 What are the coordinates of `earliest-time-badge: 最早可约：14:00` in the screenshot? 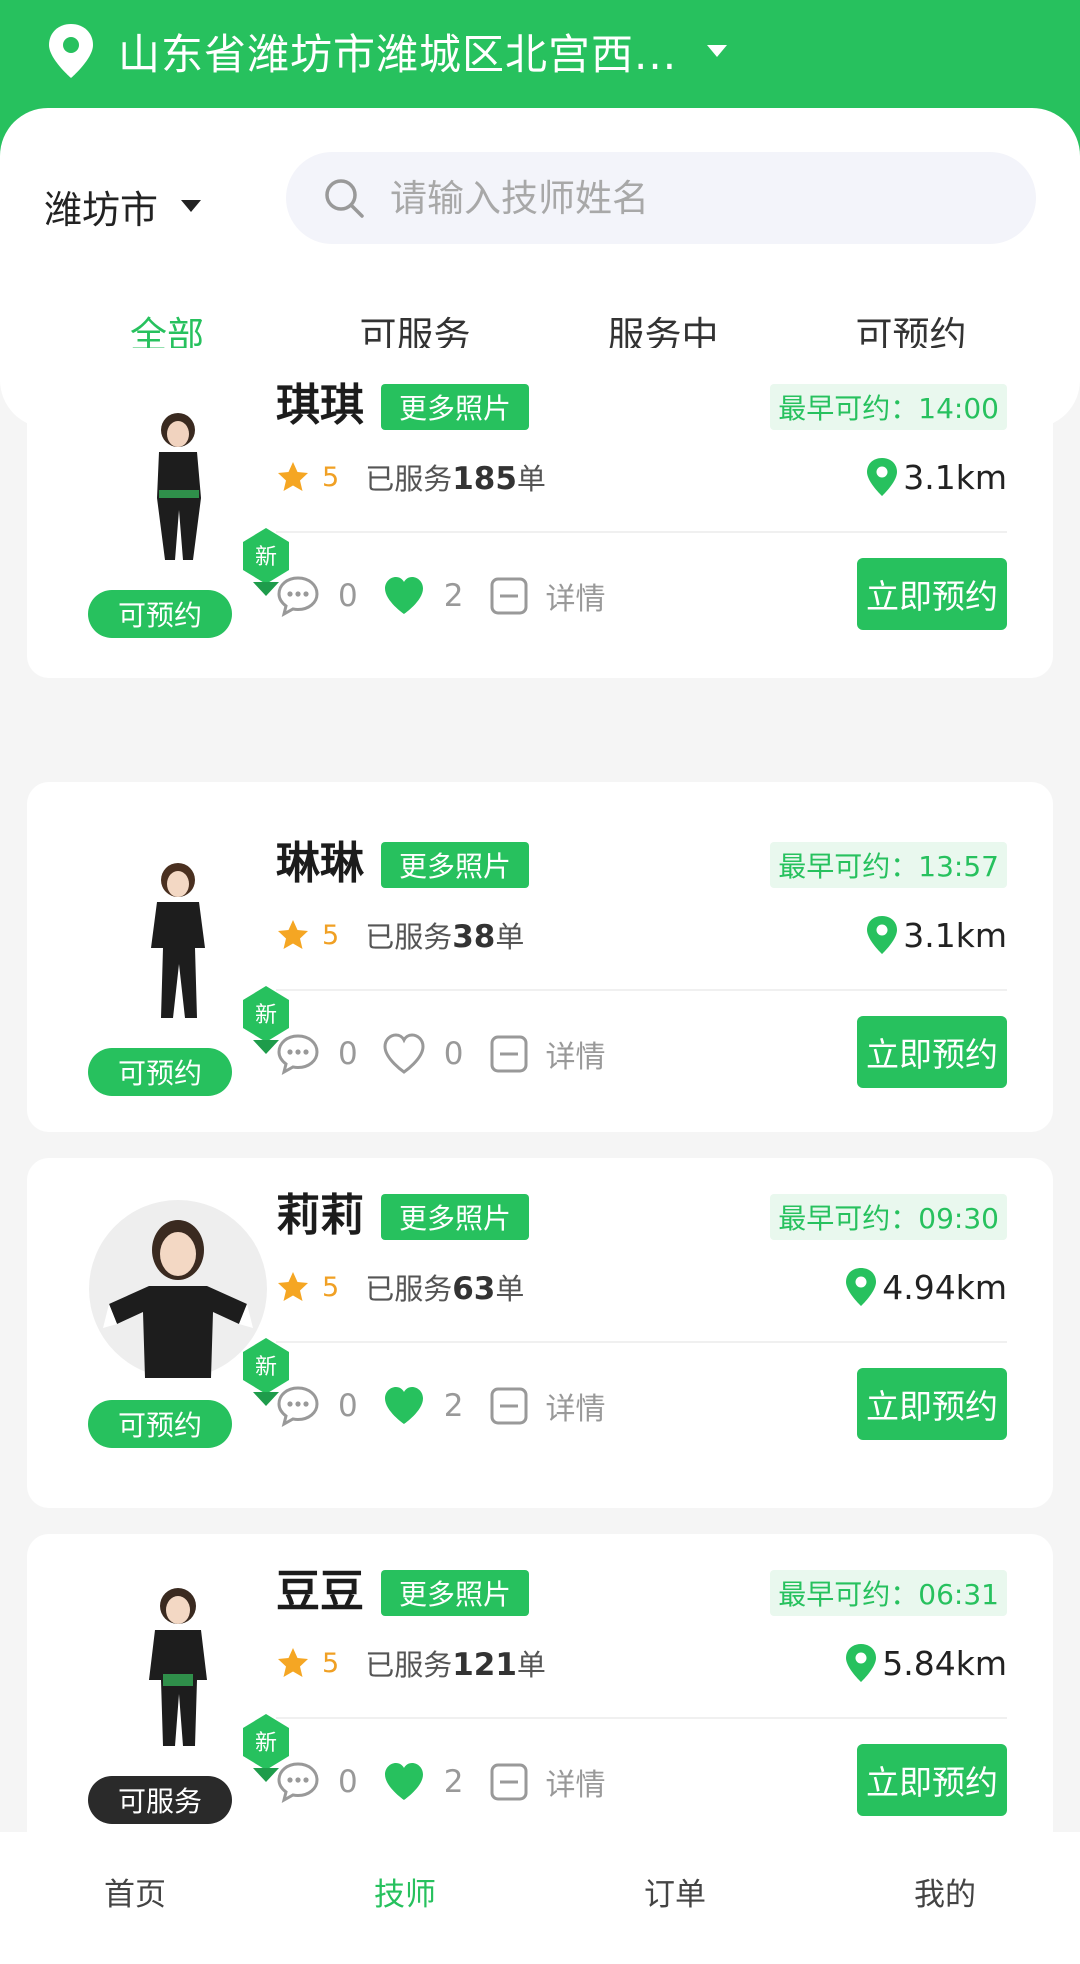 It's located at (888, 407).